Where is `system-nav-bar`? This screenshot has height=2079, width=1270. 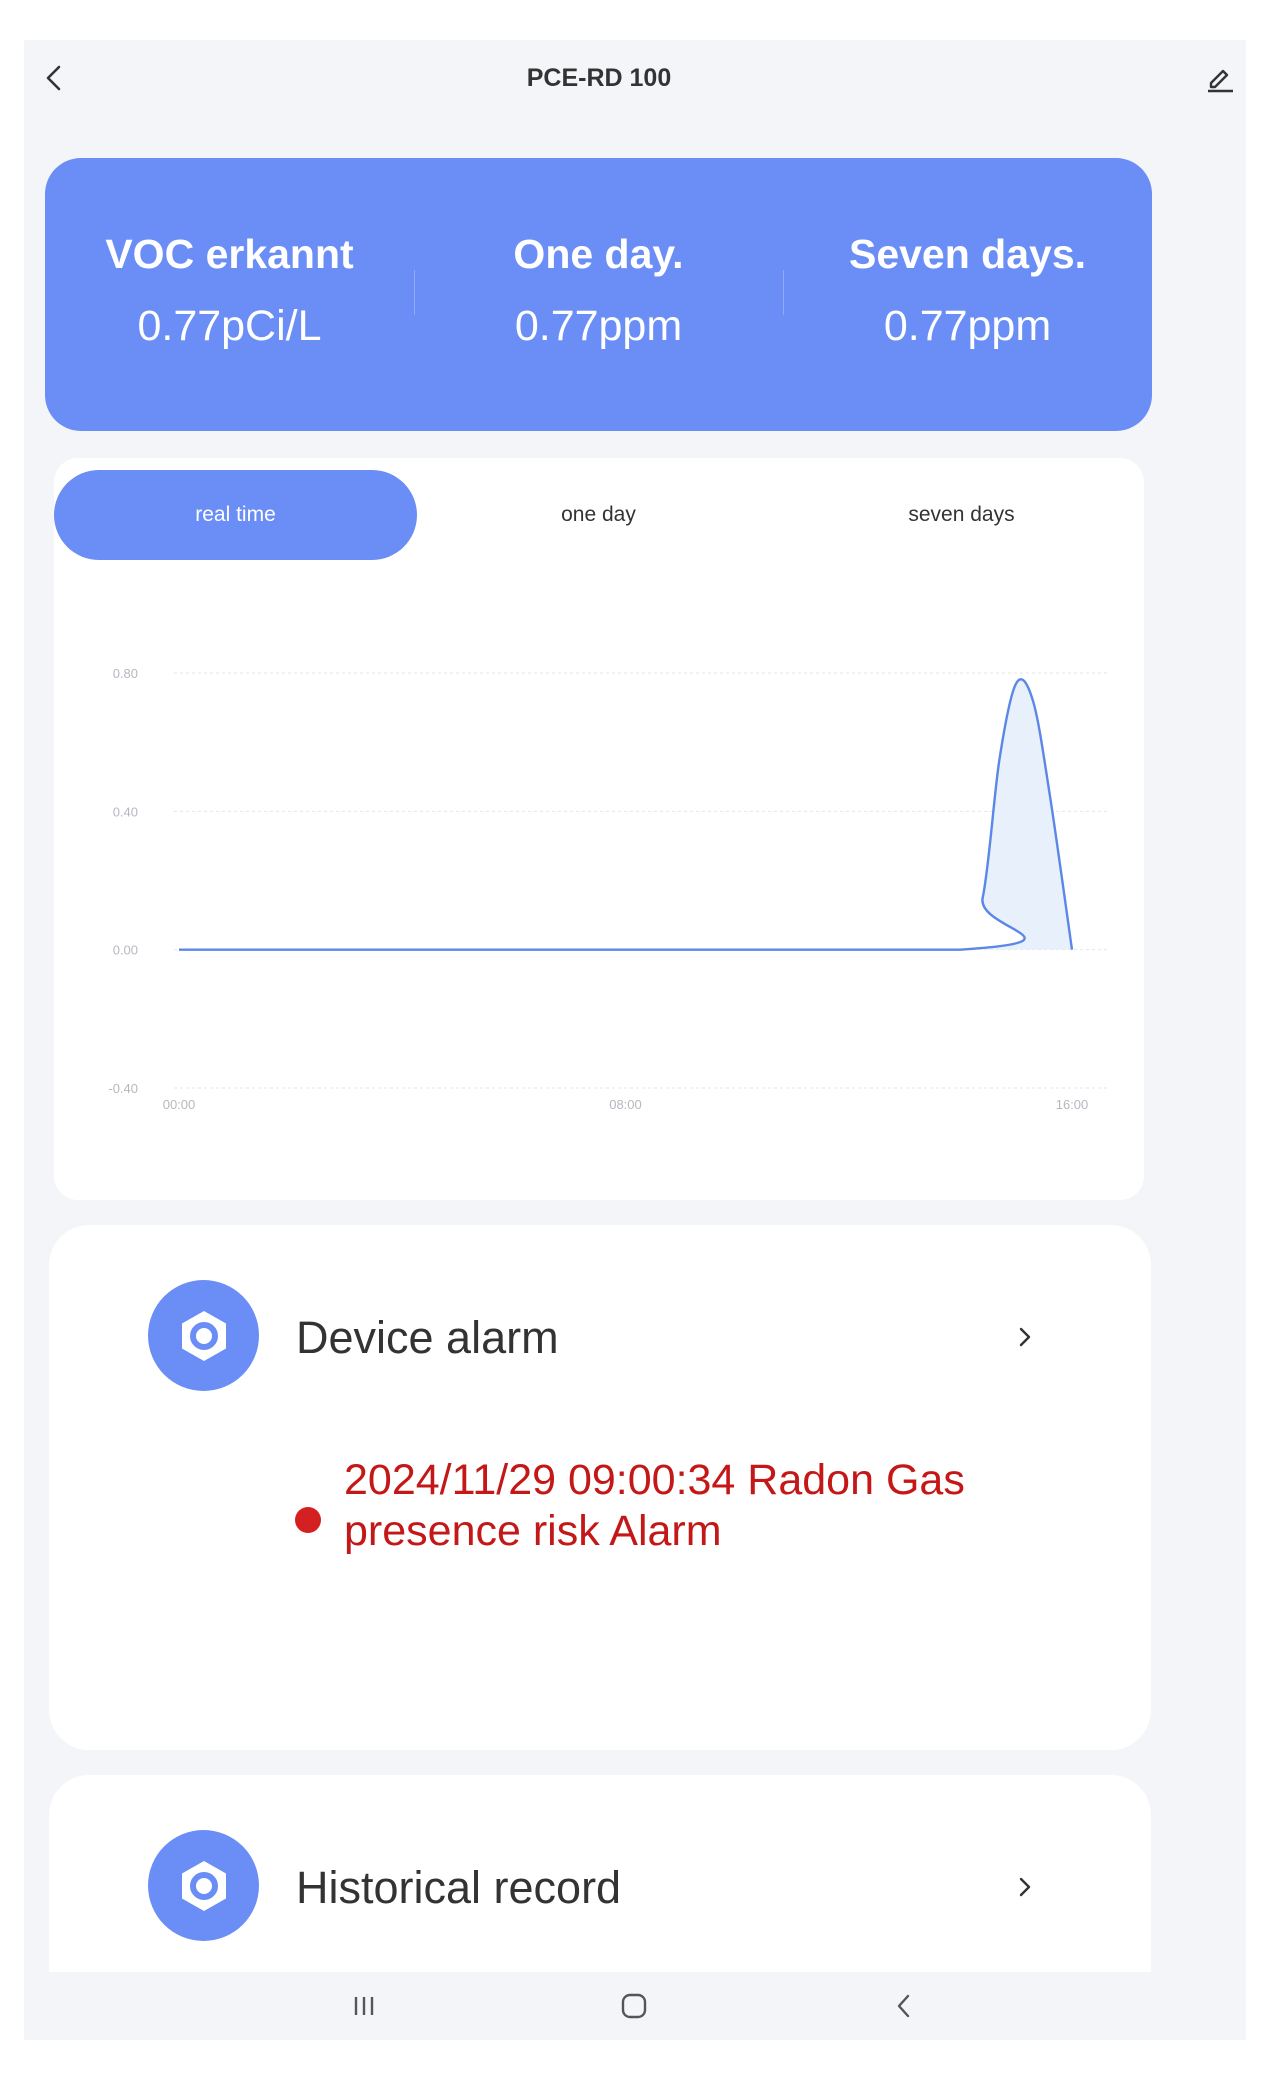 system-nav-bar is located at coordinates (635, 2006).